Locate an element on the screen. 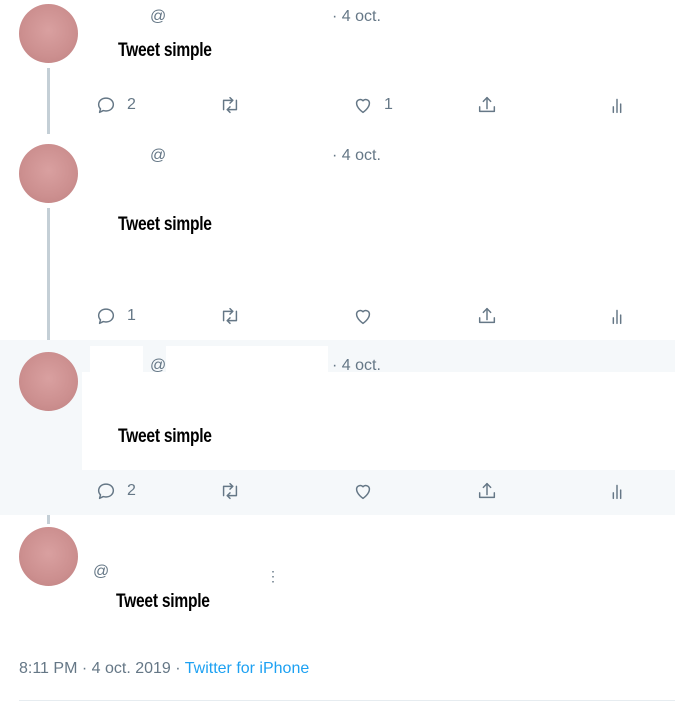  tweet-full-date: 4 oct. 2019 is located at coordinates (131, 668).